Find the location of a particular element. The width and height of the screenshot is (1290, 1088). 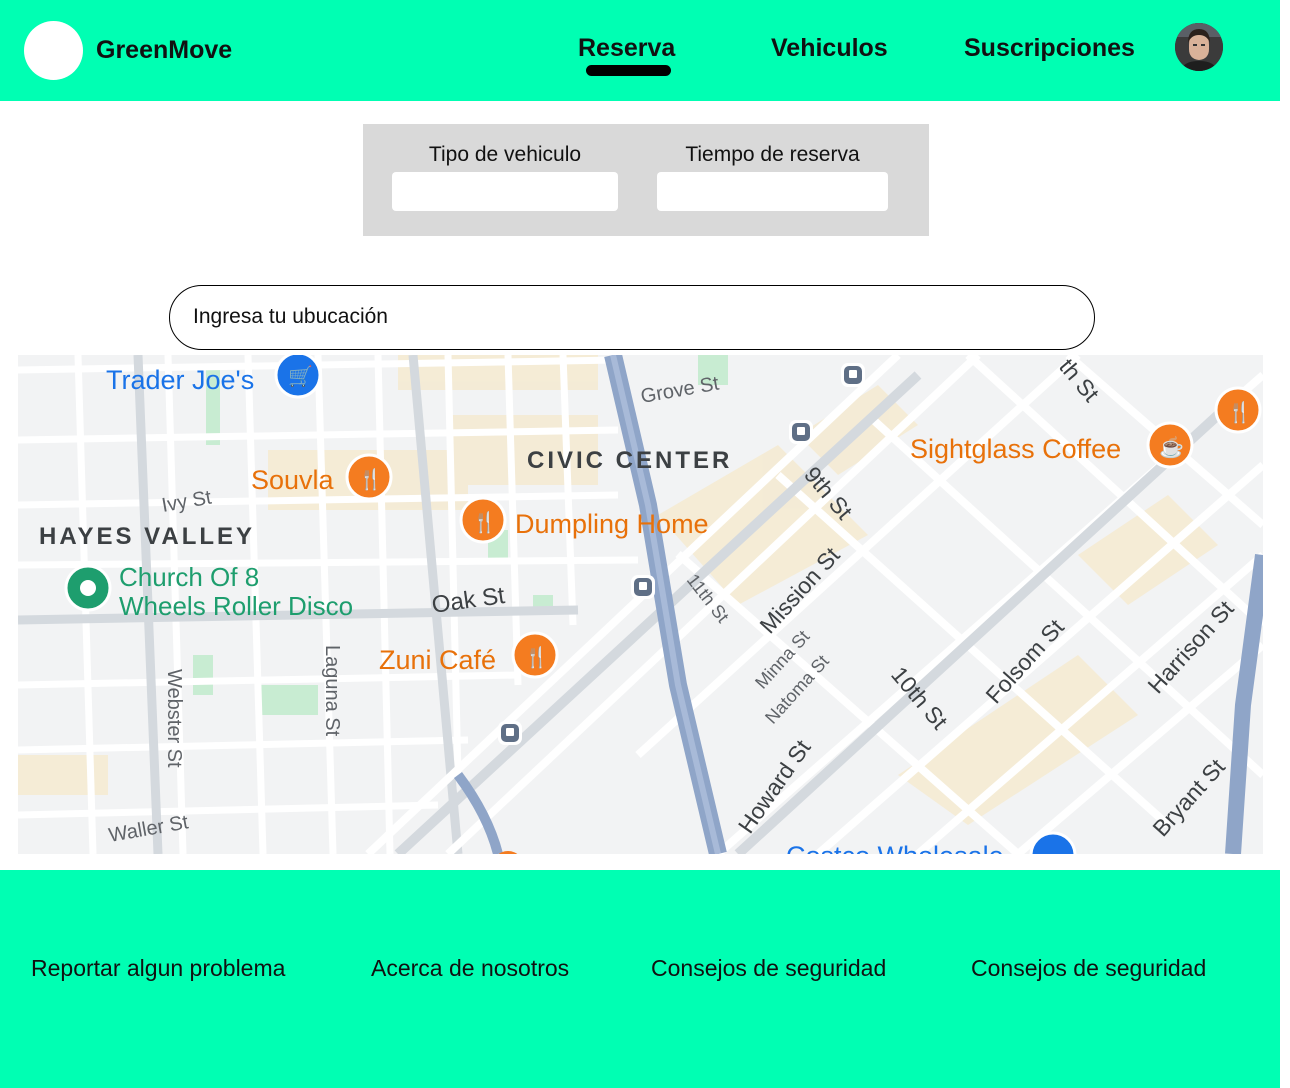

logo is located at coordinates (53, 50).